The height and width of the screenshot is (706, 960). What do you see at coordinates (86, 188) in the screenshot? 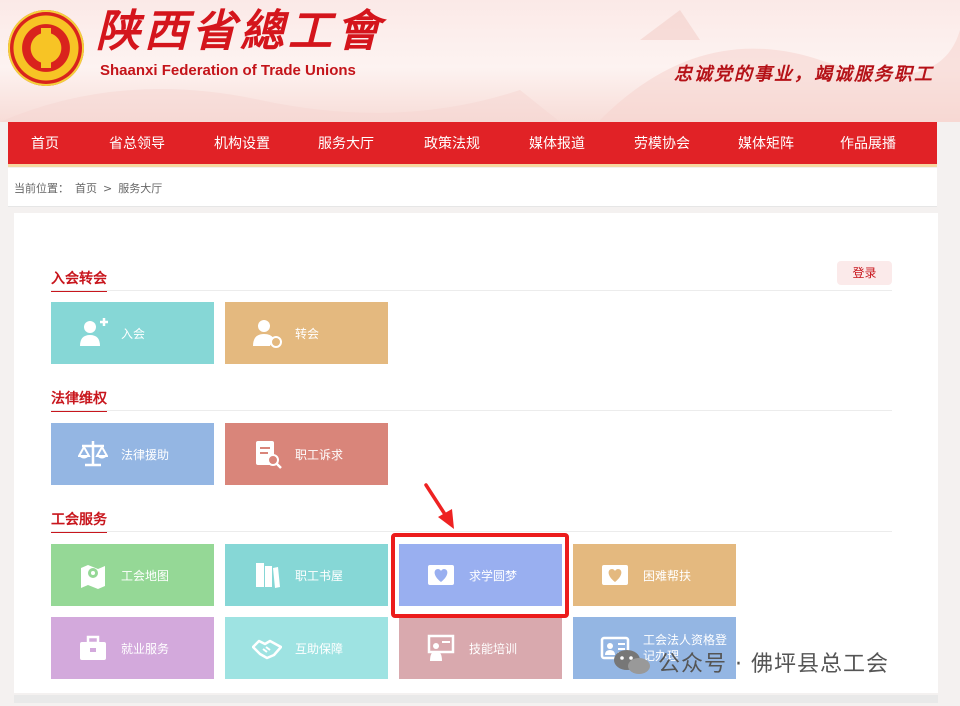
I see `breadcrumb-home: 首页` at bounding box center [86, 188].